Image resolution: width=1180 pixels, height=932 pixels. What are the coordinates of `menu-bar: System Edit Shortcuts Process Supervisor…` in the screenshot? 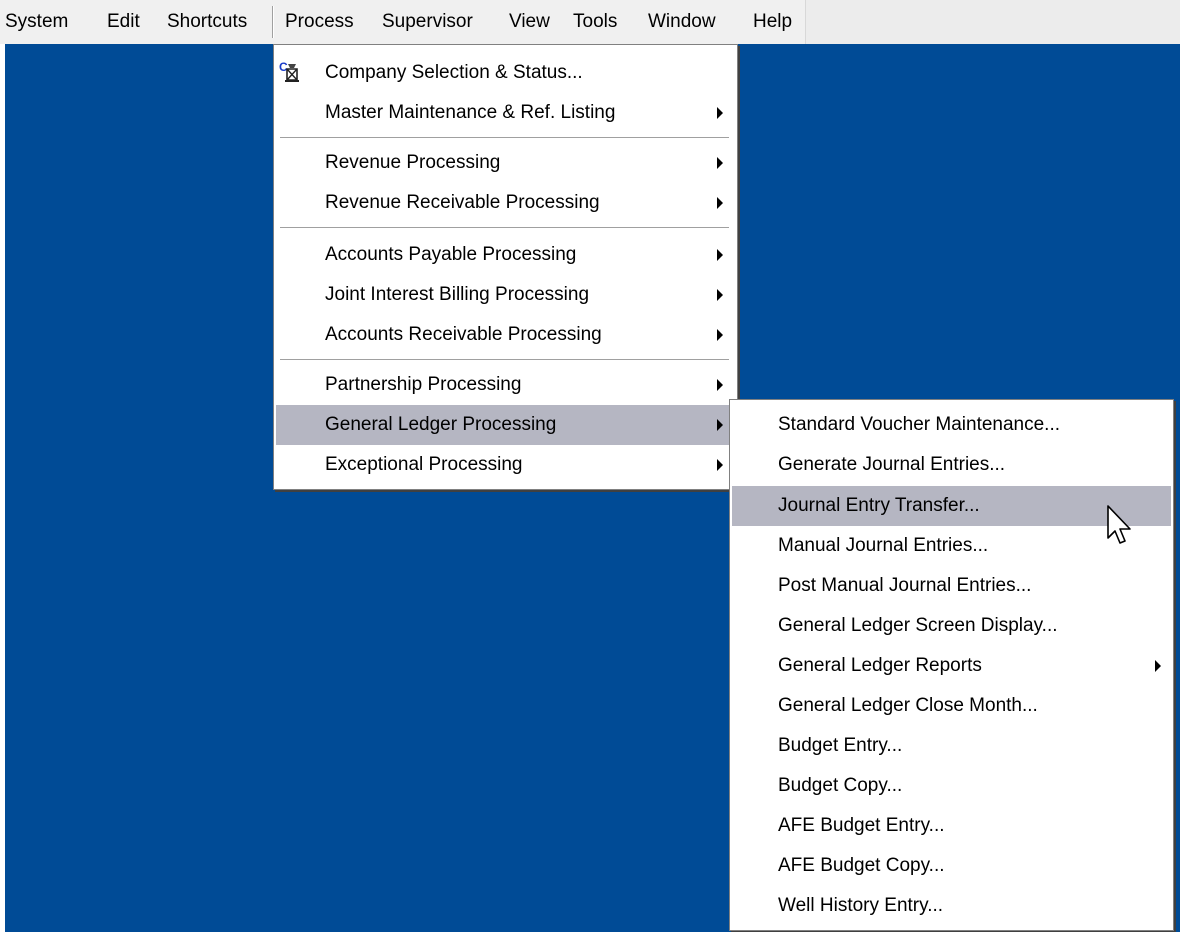 It's located at (590, 22).